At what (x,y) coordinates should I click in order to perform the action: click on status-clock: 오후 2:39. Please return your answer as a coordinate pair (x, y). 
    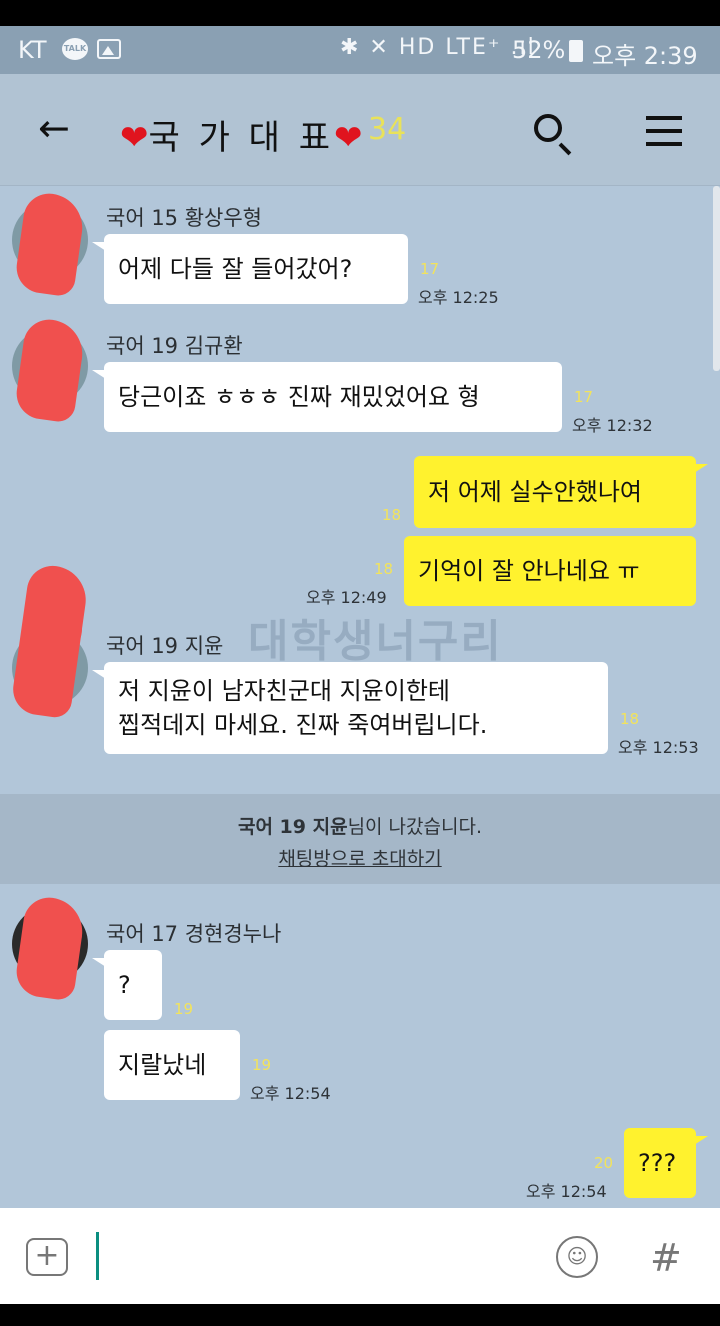
    Looking at the image, I should click on (645, 56).